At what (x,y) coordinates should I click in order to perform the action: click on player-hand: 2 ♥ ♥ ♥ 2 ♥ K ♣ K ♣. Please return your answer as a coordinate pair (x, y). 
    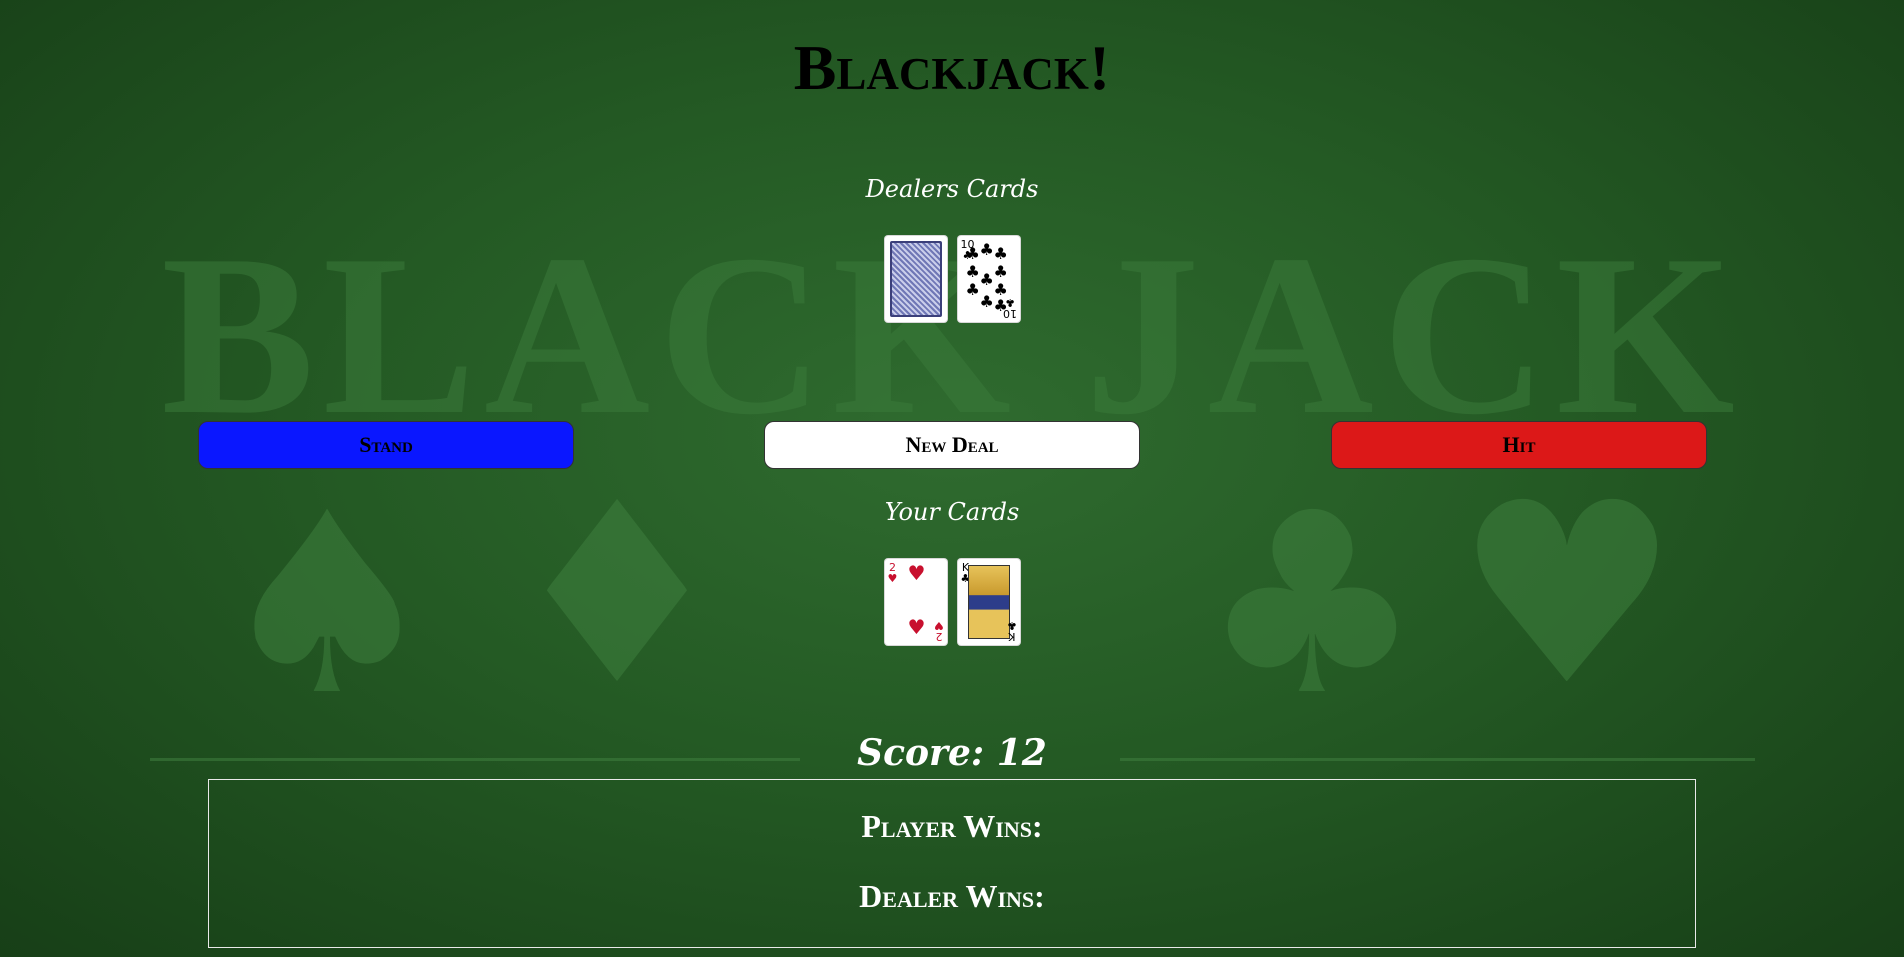
    Looking at the image, I should click on (952, 602).